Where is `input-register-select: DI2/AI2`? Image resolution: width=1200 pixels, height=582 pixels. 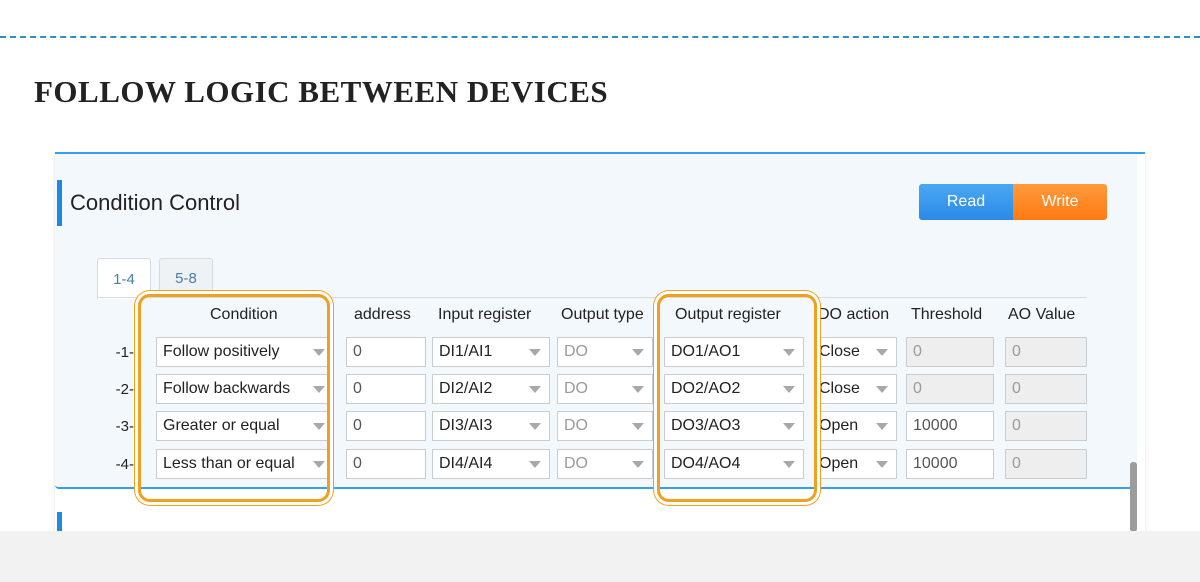
input-register-select: DI2/AI2 is located at coordinates (491, 389).